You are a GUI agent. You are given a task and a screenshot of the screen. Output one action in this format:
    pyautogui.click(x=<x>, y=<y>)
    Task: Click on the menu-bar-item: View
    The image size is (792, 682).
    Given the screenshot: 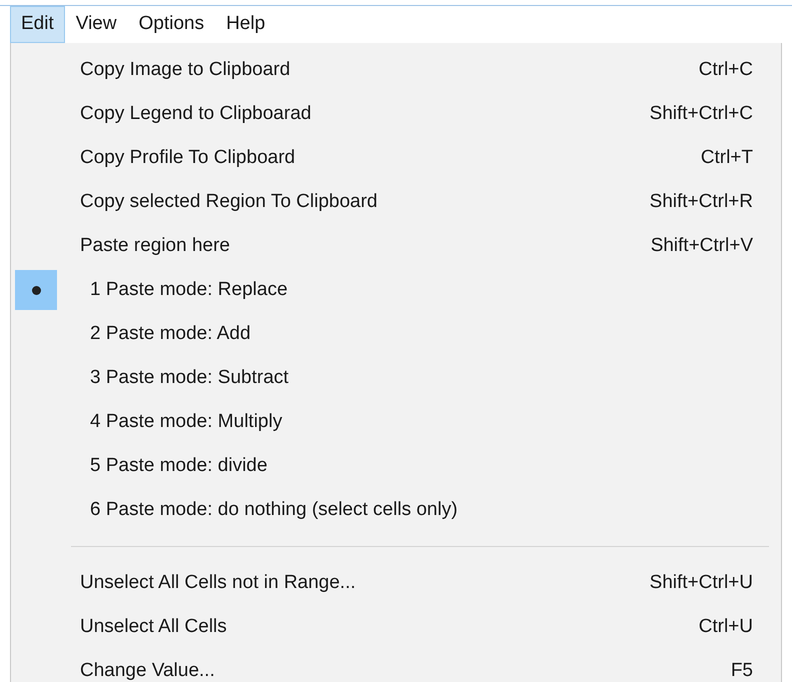 What is the action you would take?
    pyautogui.click(x=96, y=24)
    